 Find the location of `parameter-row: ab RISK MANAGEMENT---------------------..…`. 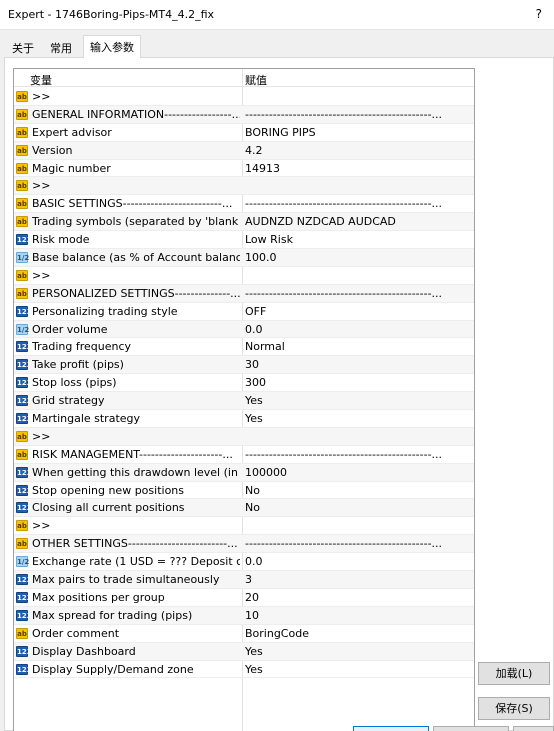

parameter-row: ab RISK MANAGEMENT---------------------..… is located at coordinates (244, 455).